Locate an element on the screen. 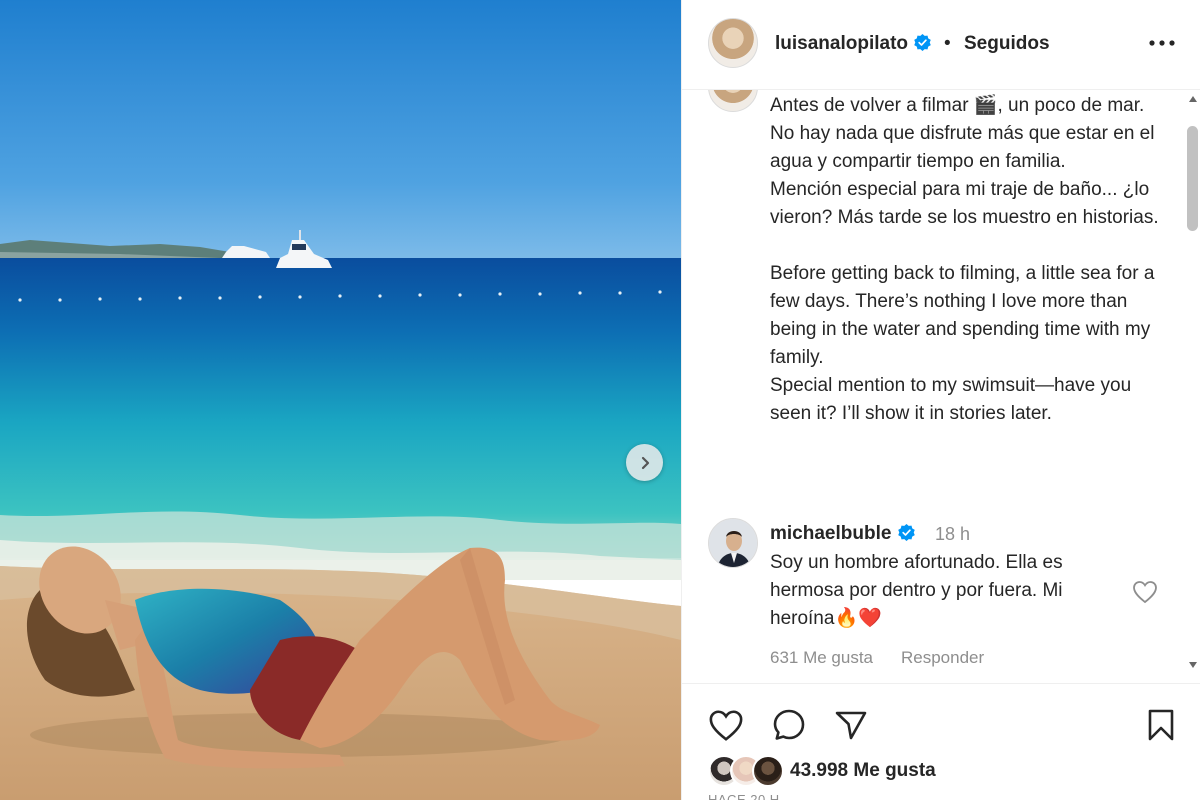  comment-username-text: michaelbuble is located at coordinates (830, 533).